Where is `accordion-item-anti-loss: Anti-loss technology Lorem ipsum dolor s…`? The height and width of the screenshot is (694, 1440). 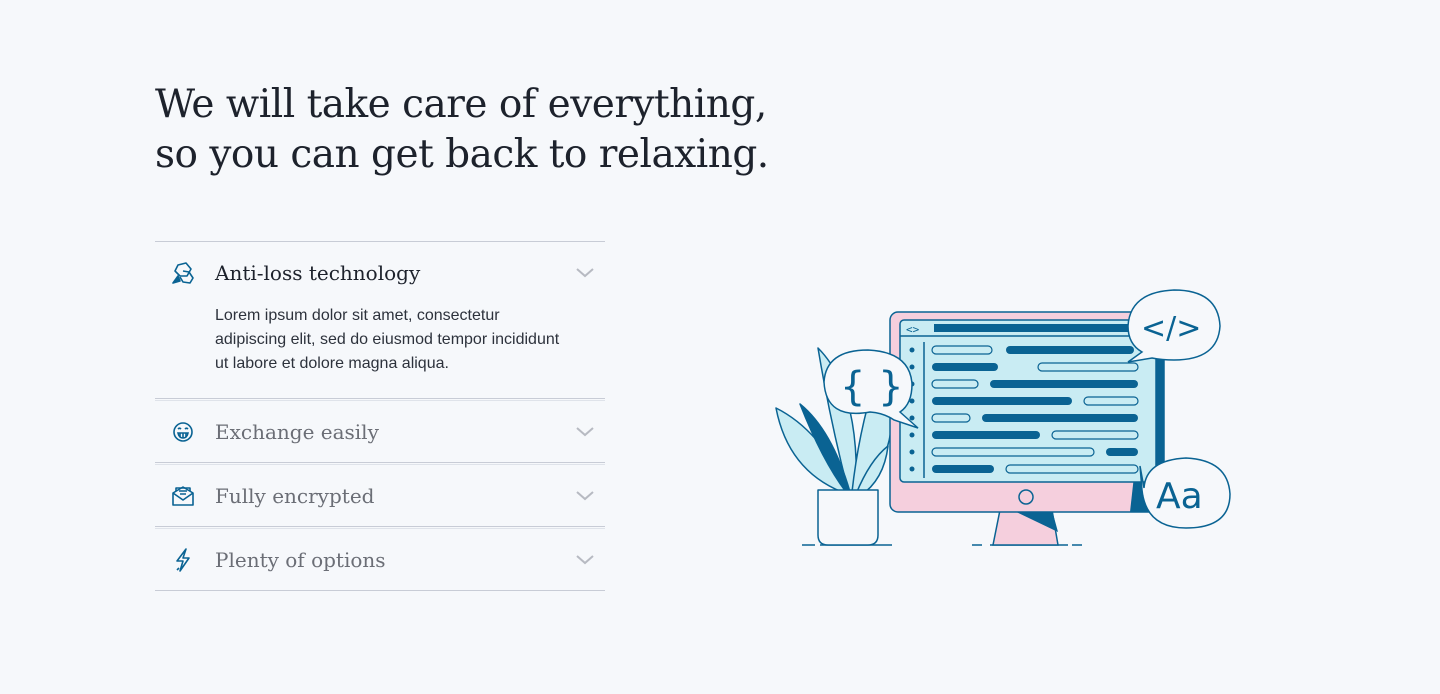
accordion-item-anti-loss: Anti-loss technology Lorem ipsum dolor s… is located at coordinates (380, 320).